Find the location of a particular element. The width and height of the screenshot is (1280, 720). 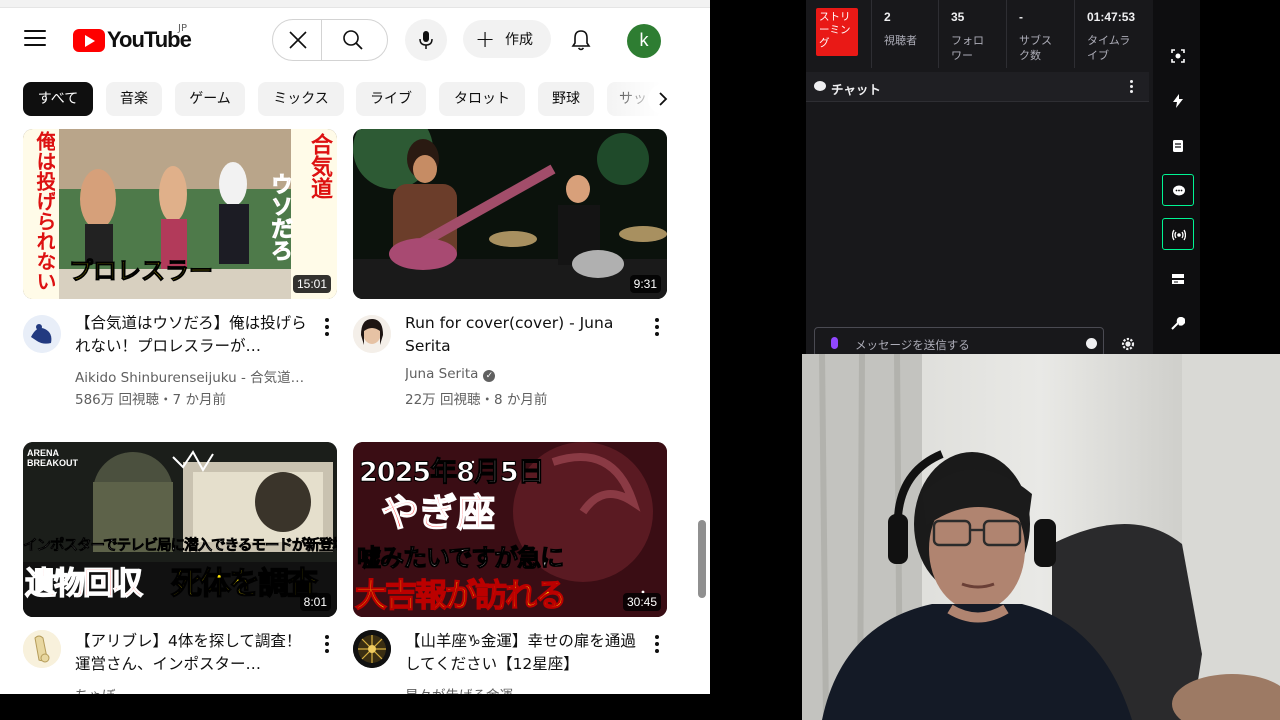

rail-bolt-button is located at coordinates (1178, 101).